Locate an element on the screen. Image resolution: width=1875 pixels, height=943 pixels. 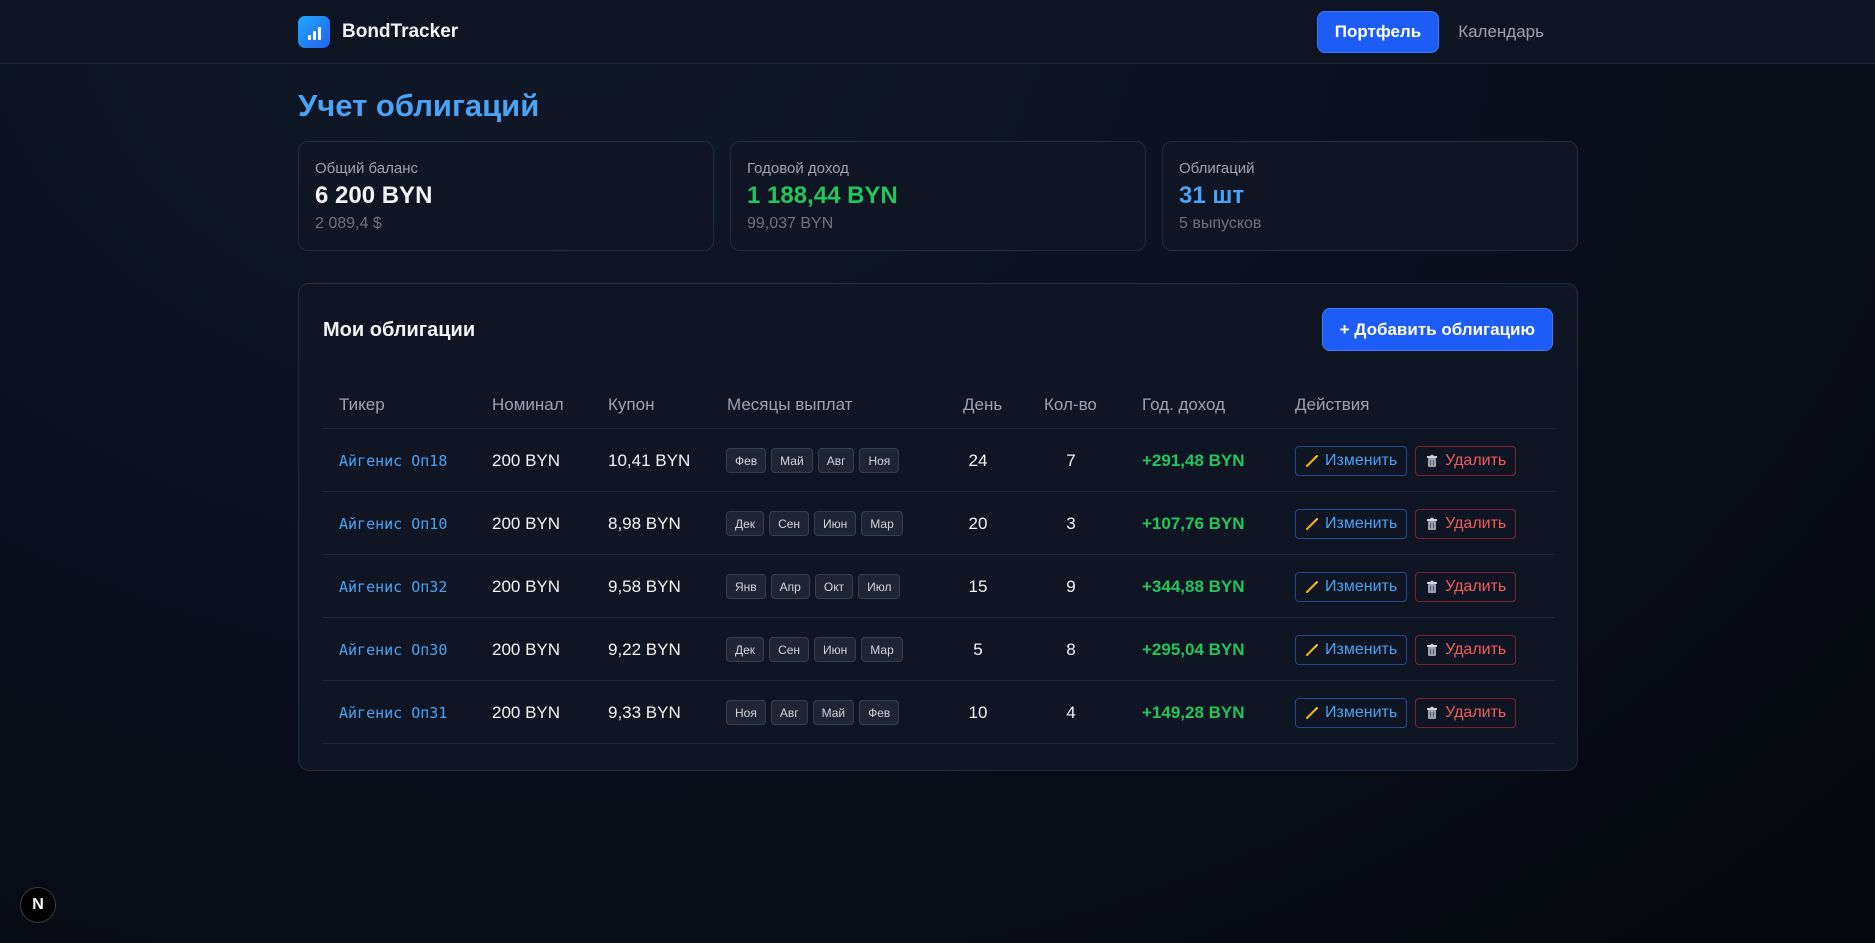
stat-subvalue: 99,037 BYN is located at coordinates (790, 223).